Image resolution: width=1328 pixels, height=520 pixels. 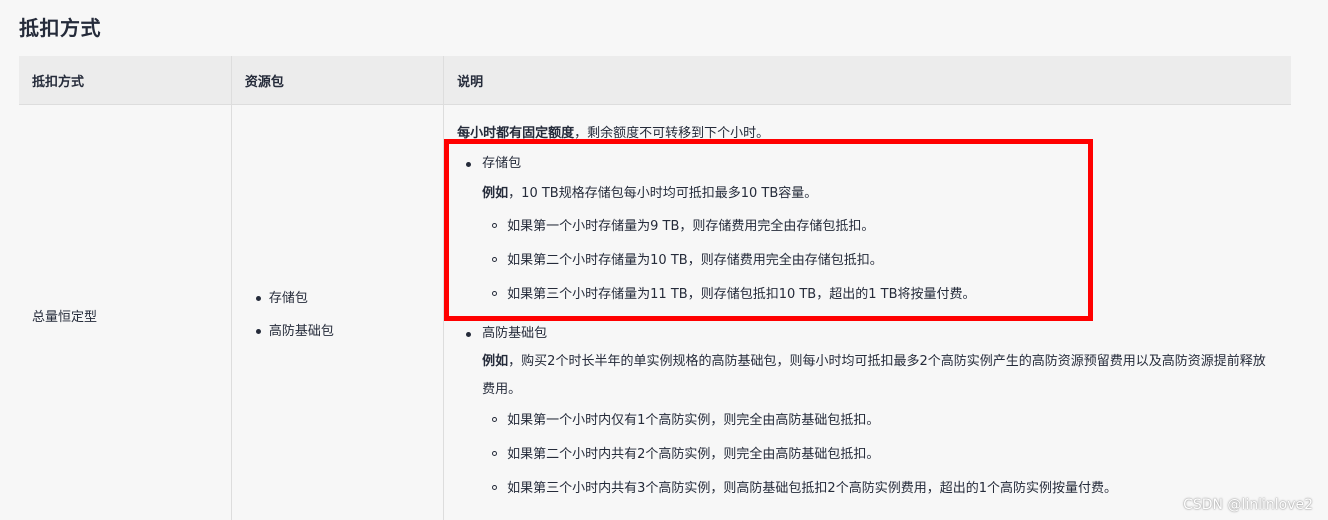 What do you see at coordinates (879, 421) in the screenshot?
I see `case-item: 如果第一个小时内仅有1个高防实例，则完全由高防基础包抵扣。` at bounding box center [879, 421].